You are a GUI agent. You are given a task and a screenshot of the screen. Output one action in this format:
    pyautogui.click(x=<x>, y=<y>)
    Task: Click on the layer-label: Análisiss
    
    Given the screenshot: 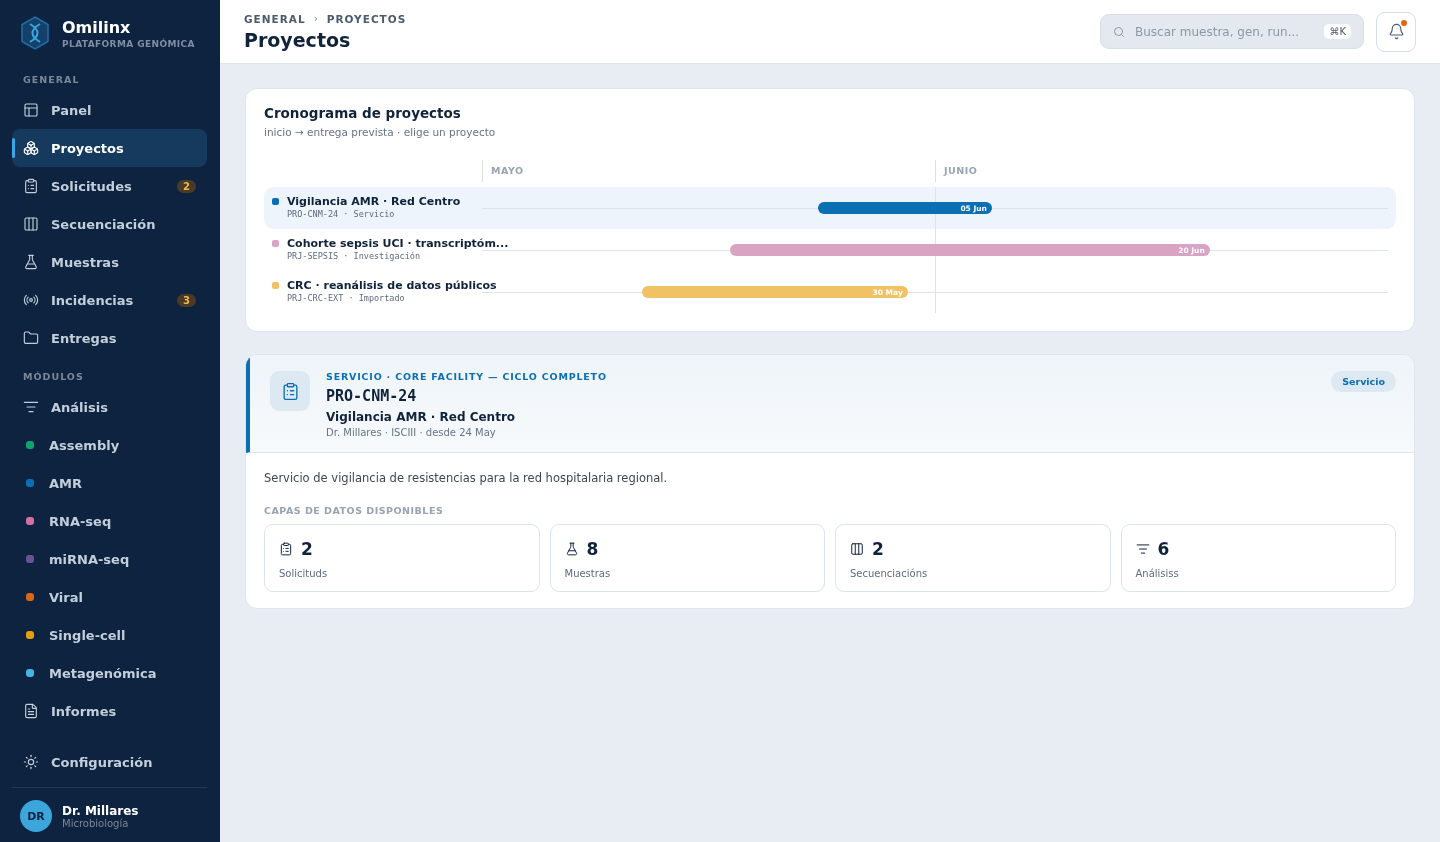 What is the action you would take?
    pyautogui.click(x=1157, y=573)
    